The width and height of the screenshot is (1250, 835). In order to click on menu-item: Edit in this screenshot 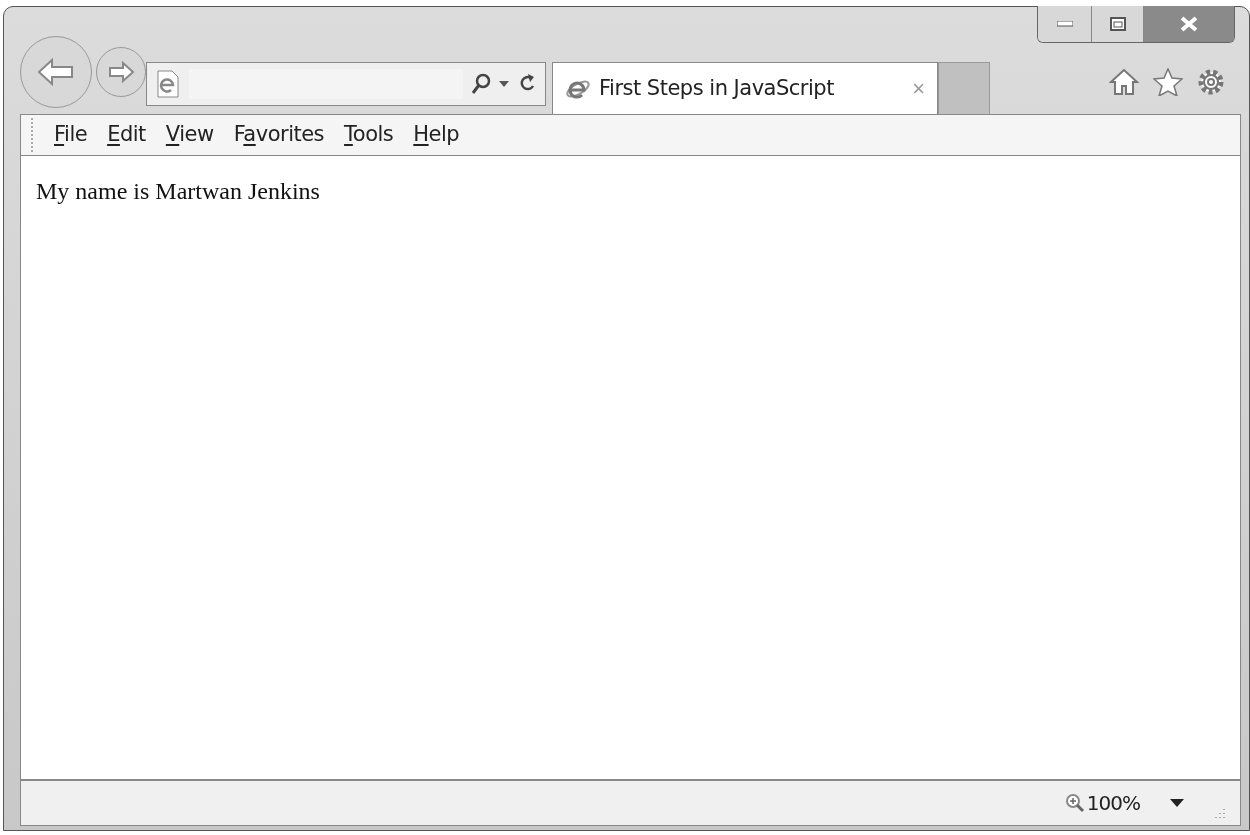, I will do `click(126, 135)`.